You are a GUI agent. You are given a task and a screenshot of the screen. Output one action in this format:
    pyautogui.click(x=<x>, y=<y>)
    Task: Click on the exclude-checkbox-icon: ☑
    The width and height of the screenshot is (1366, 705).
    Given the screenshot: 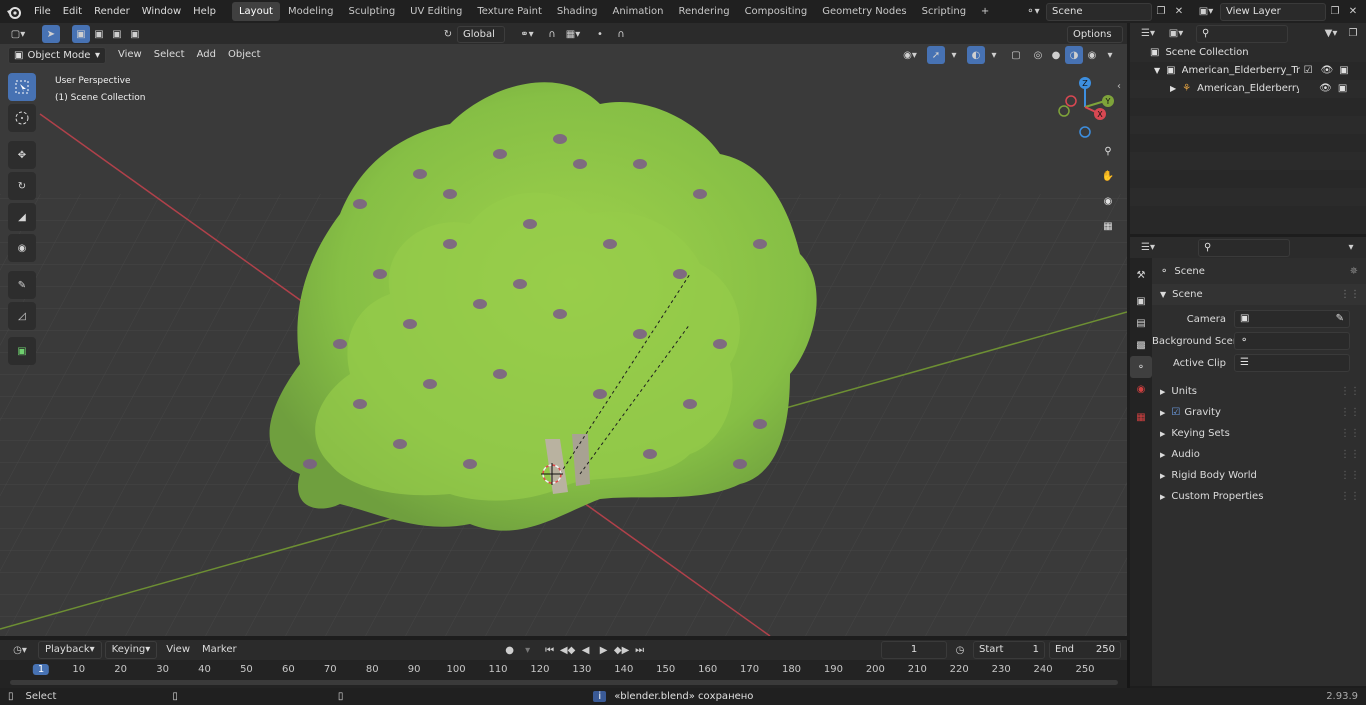 What is the action you would take?
    pyautogui.click(x=1308, y=71)
    